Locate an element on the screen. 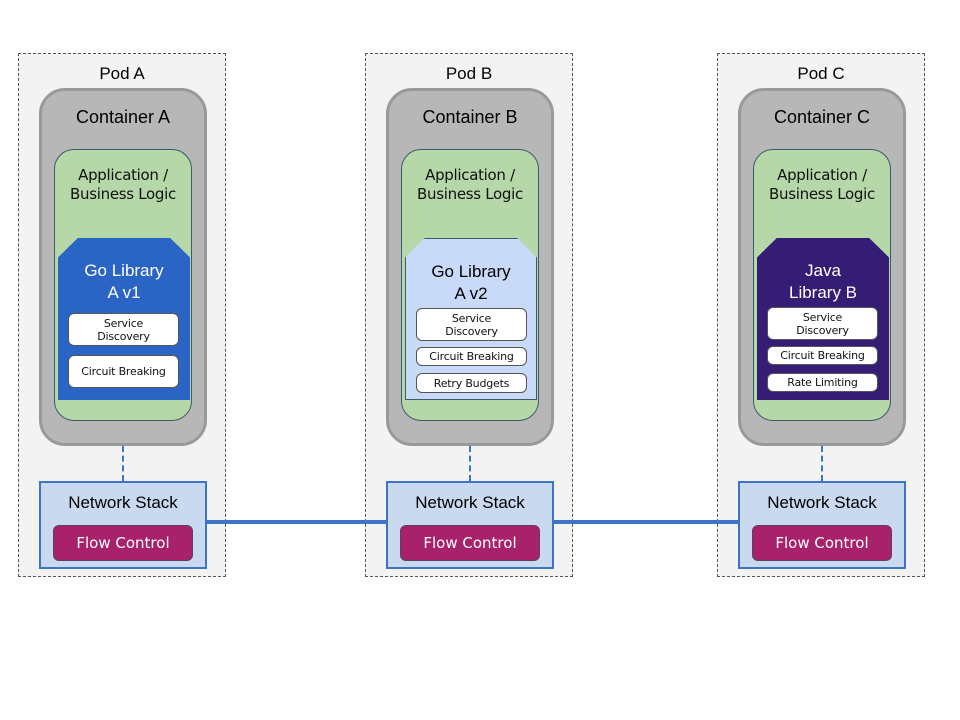 This screenshot has width=960, height=720. library-title-line1: Java is located at coordinates (823, 270).